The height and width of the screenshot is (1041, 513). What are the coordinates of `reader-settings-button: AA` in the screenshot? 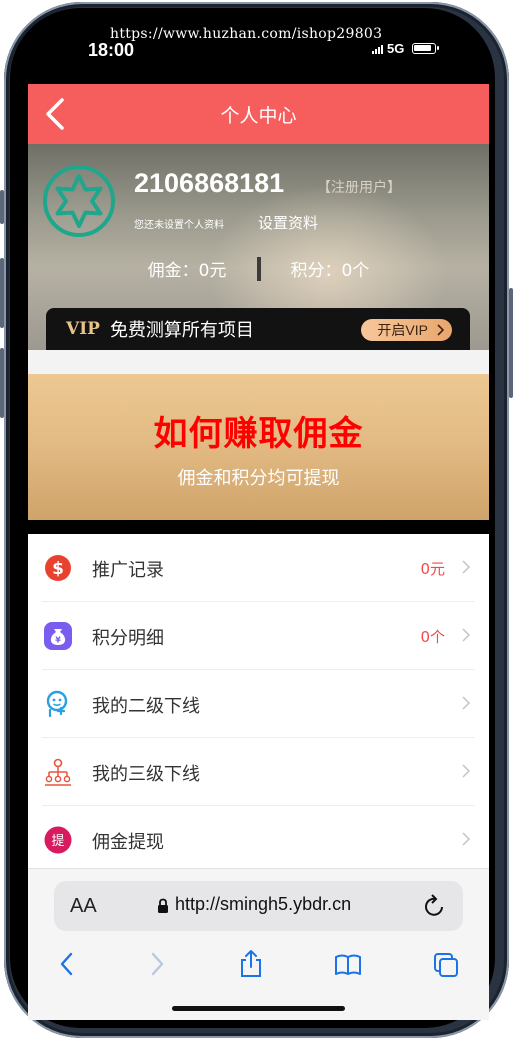 It's located at (83, 906).